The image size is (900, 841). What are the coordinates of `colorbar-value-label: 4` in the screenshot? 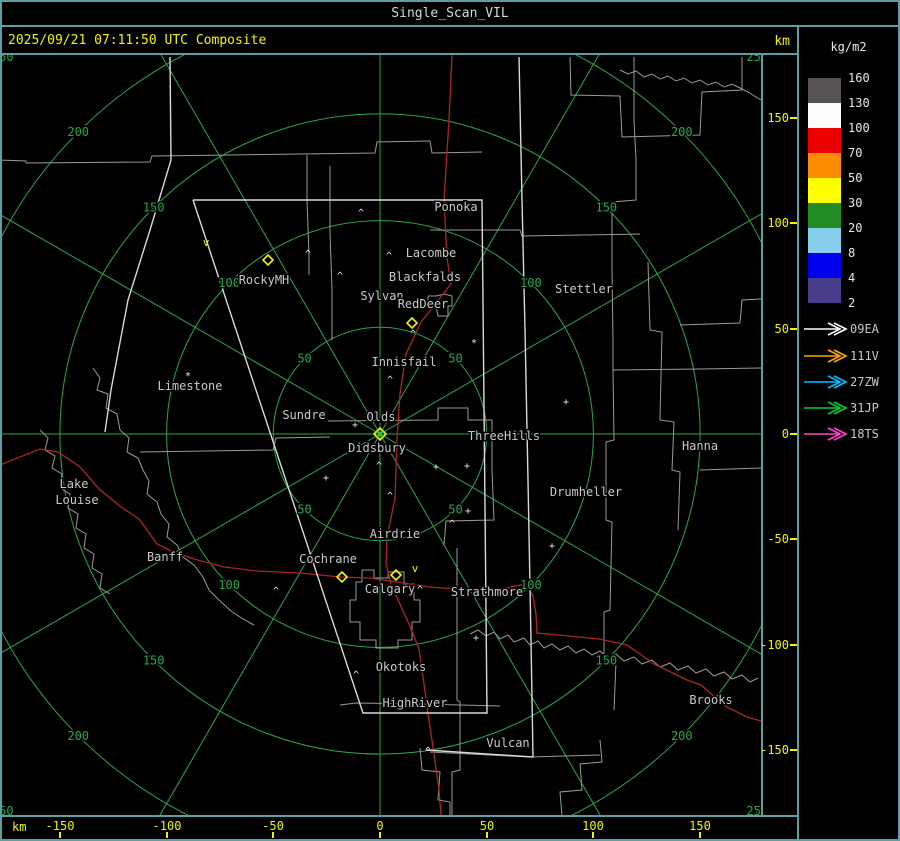 It's located at (852, 278).